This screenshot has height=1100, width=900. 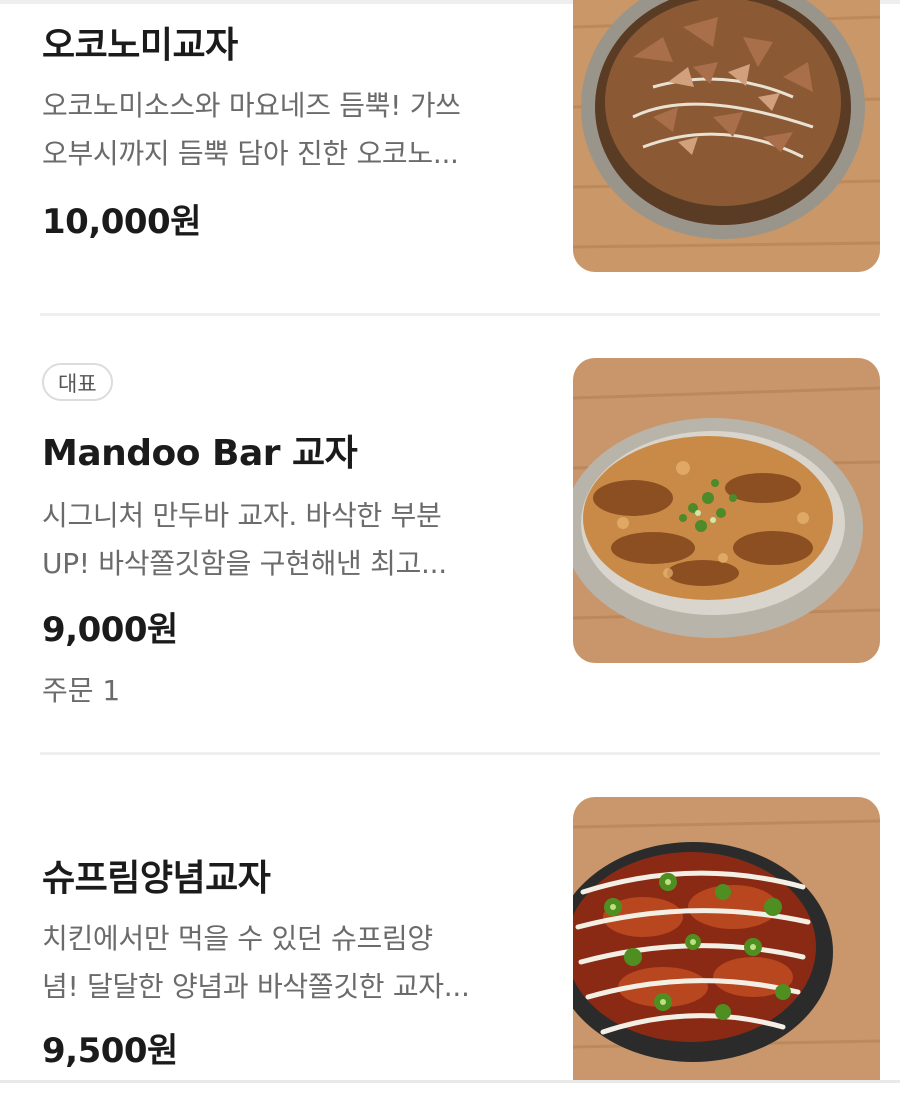 I want to click on bottom-separator, so click(x=450, y=1081).